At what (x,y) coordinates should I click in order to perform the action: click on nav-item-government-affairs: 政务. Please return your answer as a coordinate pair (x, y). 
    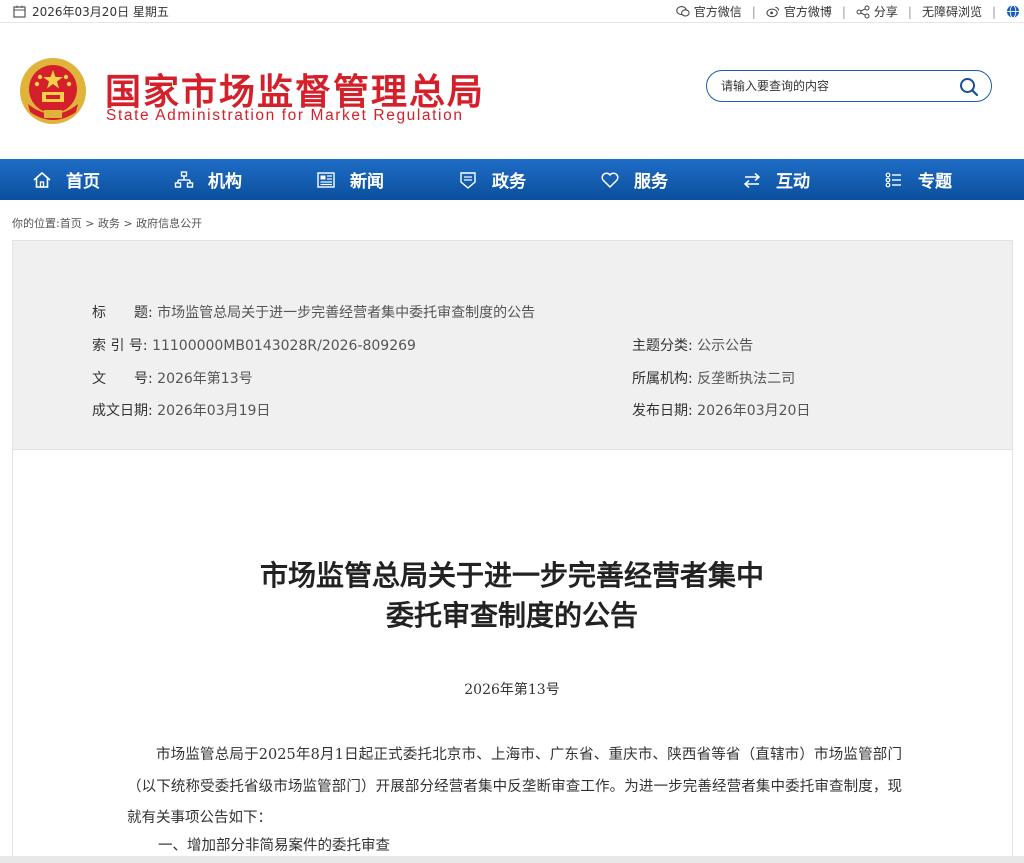
    Looking at the image, I should click on (497, 179).